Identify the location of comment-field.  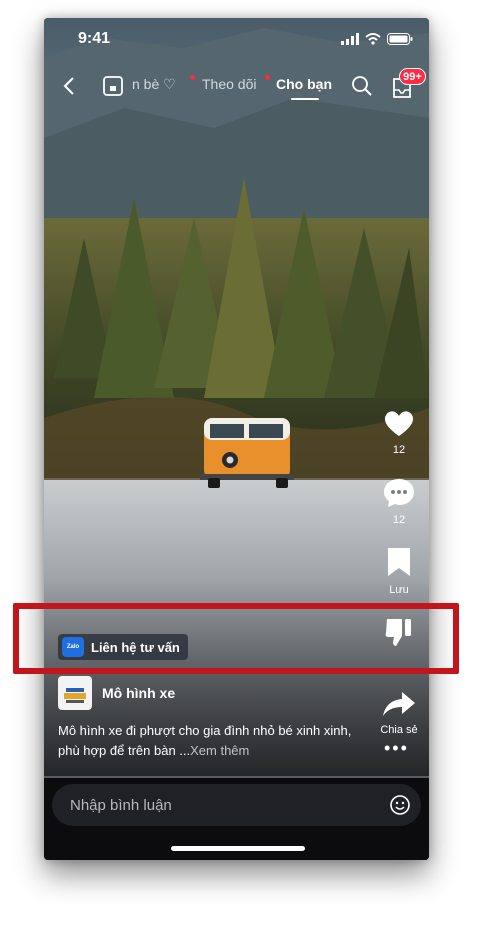
(236, 805).